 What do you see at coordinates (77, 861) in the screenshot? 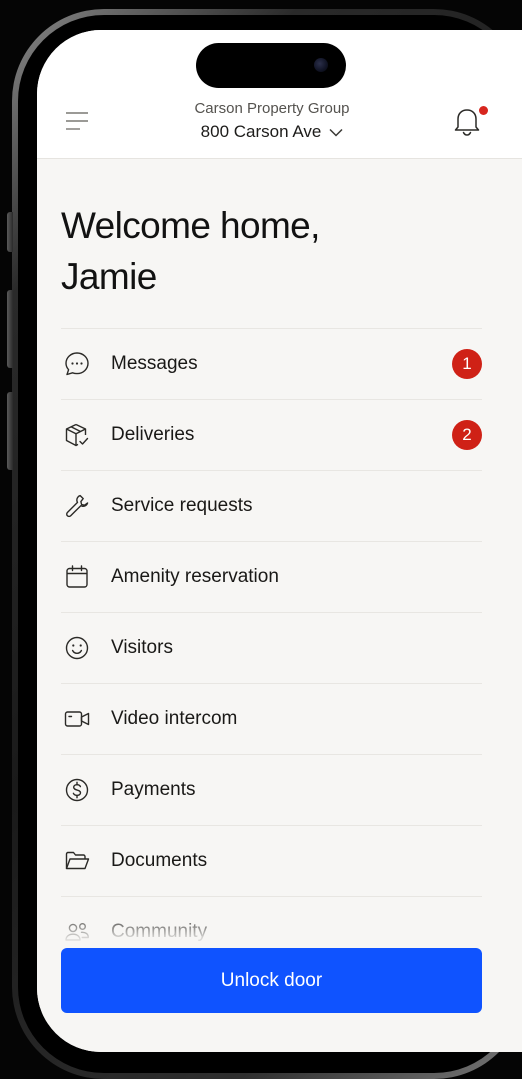
I see `folder-icon` at bounding box center [77, 861].